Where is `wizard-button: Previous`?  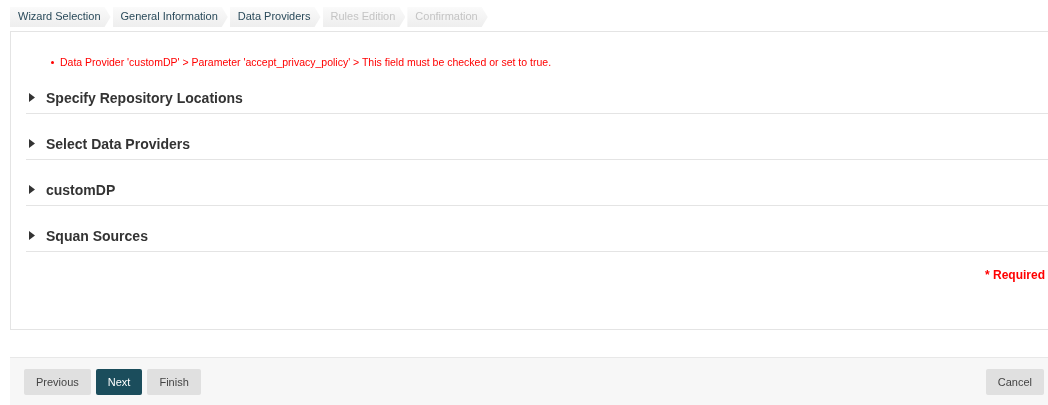
wizard-button: Previous is located at coordinates (57, 382).